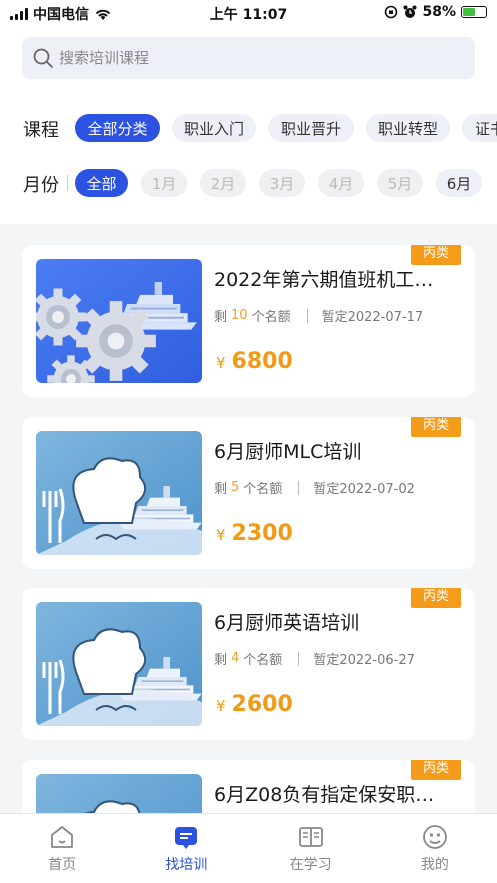 This screenshot has height=883, width=497. What do you see at coordinates (43, 58) in the screenshot?
I see `search-icon` at bounding box center [43, 58].